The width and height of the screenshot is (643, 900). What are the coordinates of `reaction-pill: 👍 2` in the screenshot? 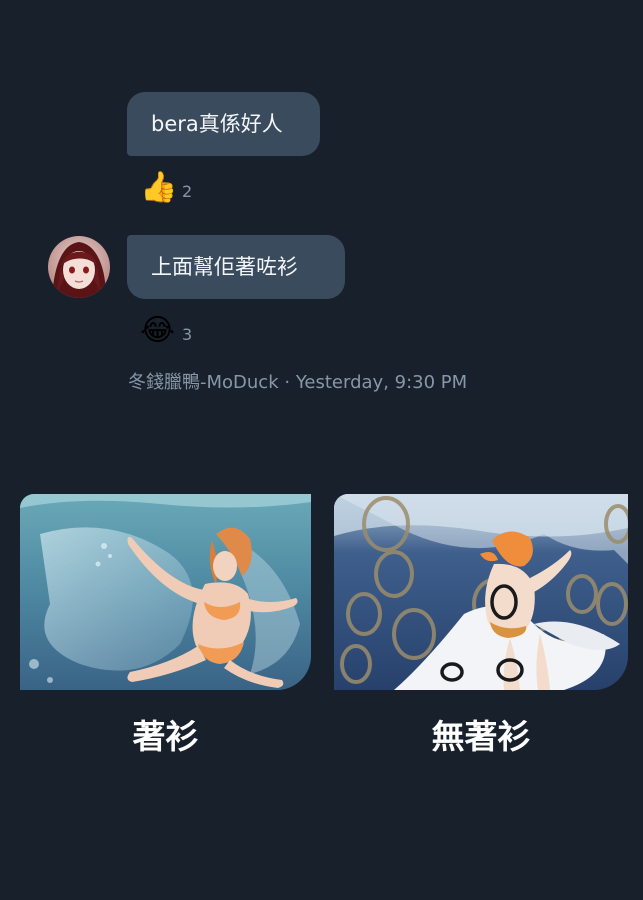 It's located at (166, 188).